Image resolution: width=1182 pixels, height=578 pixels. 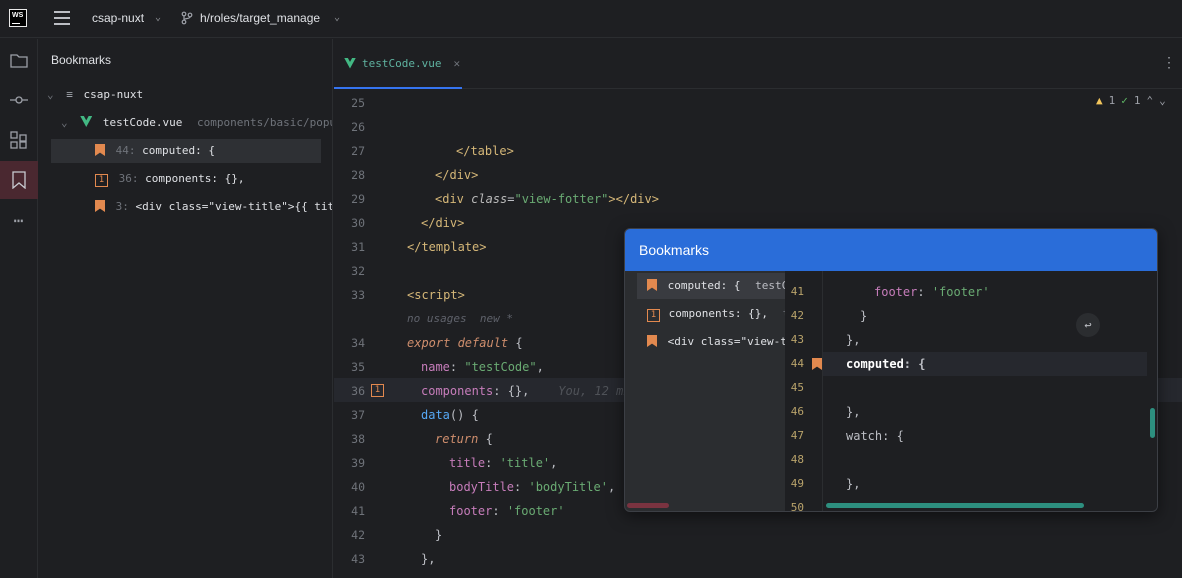 I want to click on line-number: 44, so click(x=797, y=363).